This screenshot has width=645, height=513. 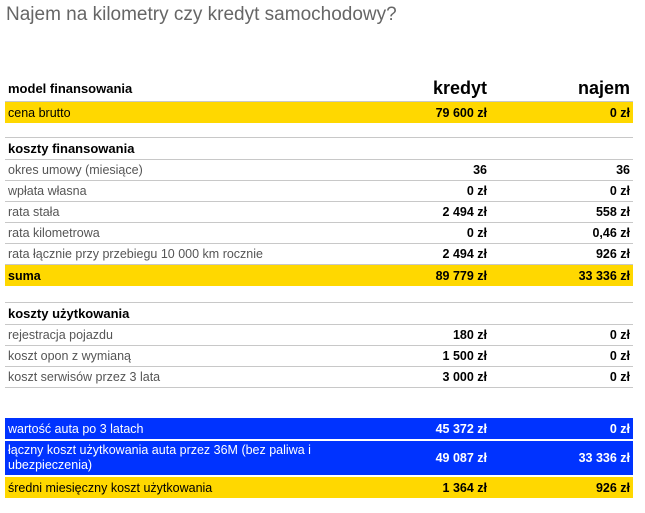 I want to click on table-row: okres umowy (miesiące) 36 36, so click(x=319, y=170).